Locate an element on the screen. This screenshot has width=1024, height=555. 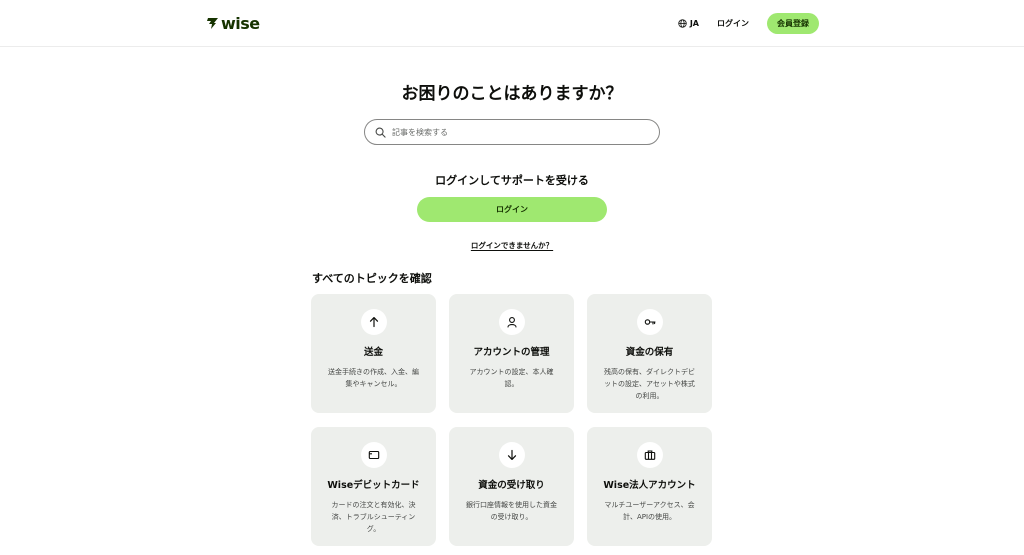
page-title: お困りのことはありますか？ is located at coordinates (512, 94).